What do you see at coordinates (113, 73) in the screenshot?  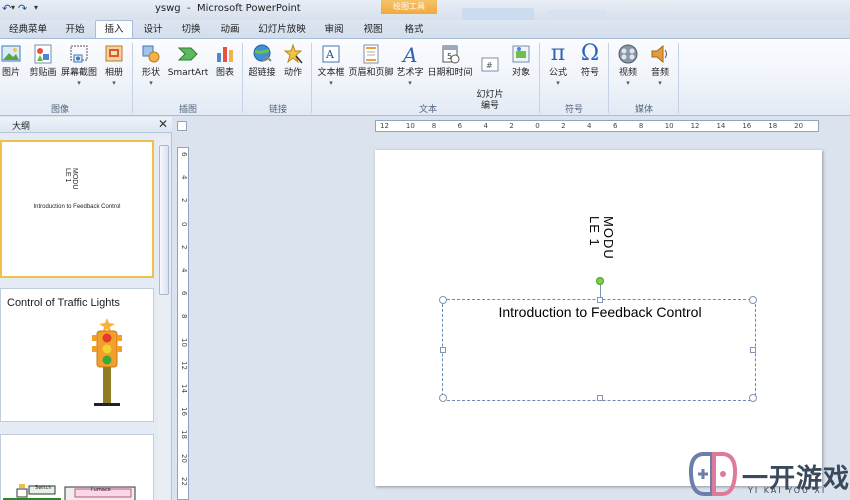 I see `photo-album-label: 相册` at bounding box center [113, 73].